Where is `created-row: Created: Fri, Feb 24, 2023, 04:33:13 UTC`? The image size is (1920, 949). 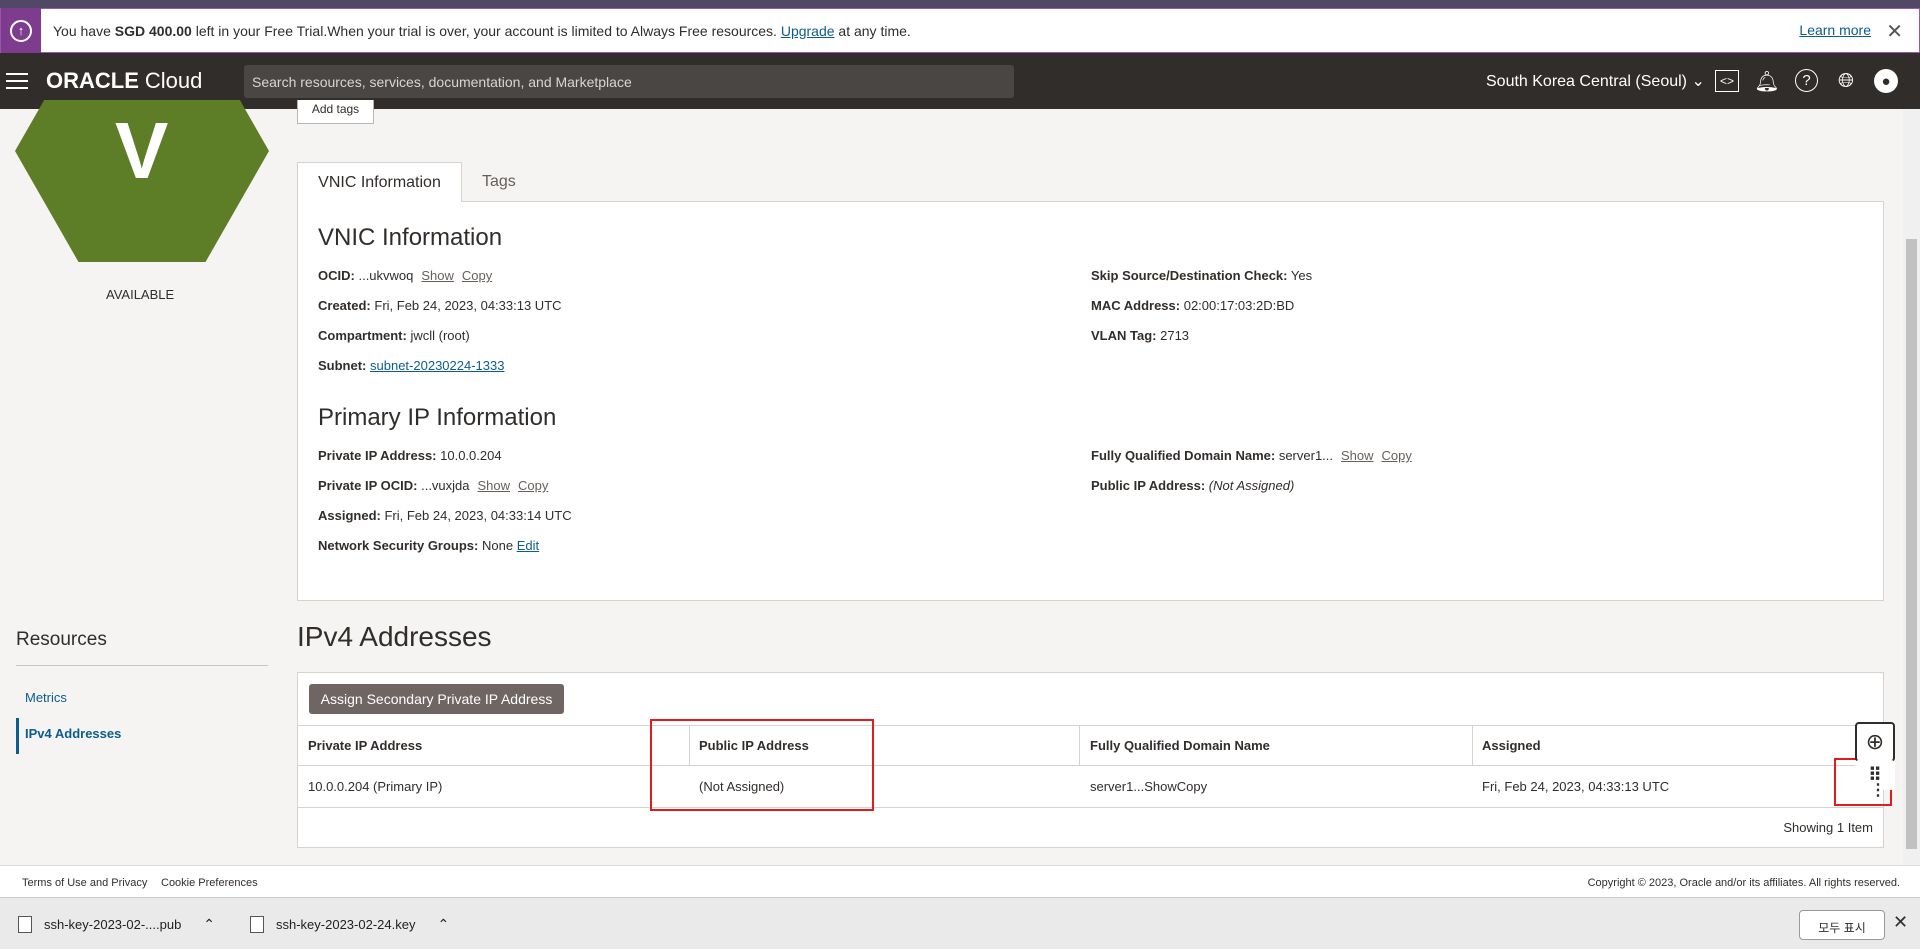
created-row: Created: Fri, Feb 24, 2023, 04:33:13 UTC is located at coordinates (440, 305).